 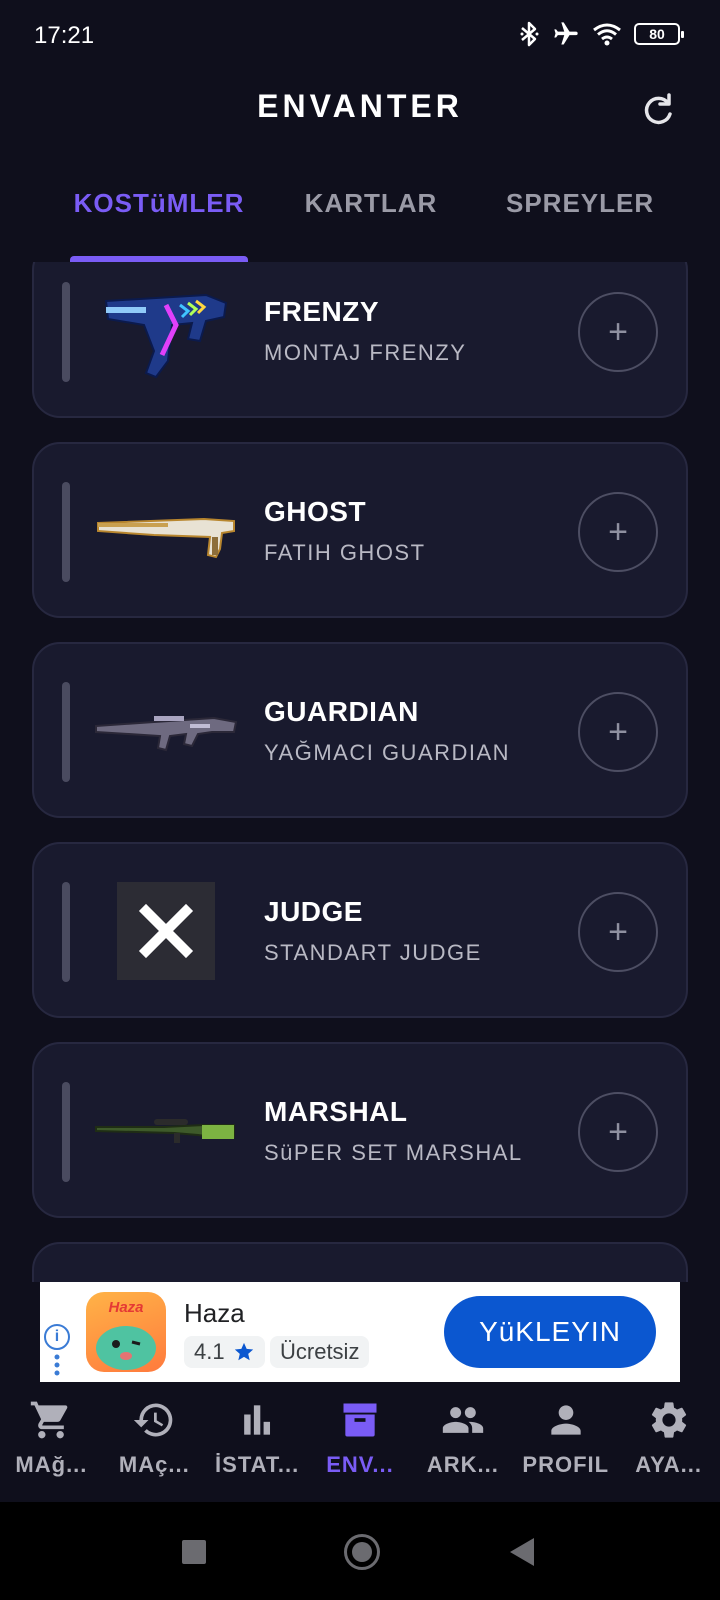 I want to click on install-button: YüKLEYIN, so click(x=550, y=1332).